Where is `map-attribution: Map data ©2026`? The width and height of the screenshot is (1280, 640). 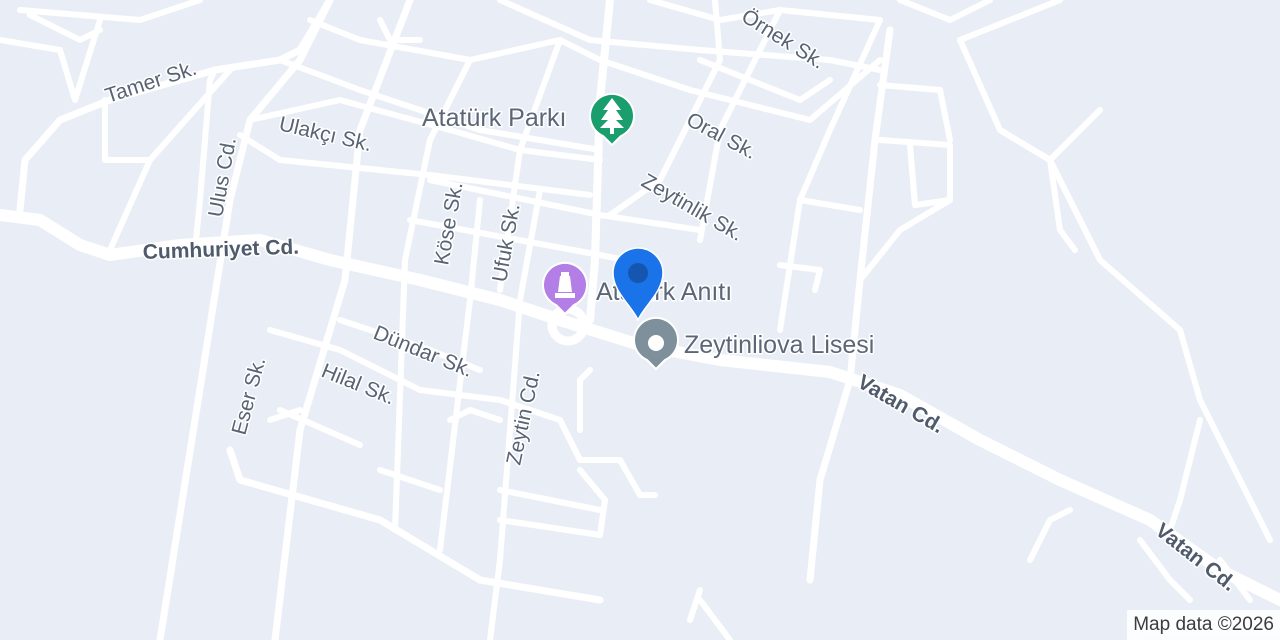 map-attribution: Map data ©2026 is located at coordinates (1203, 625).